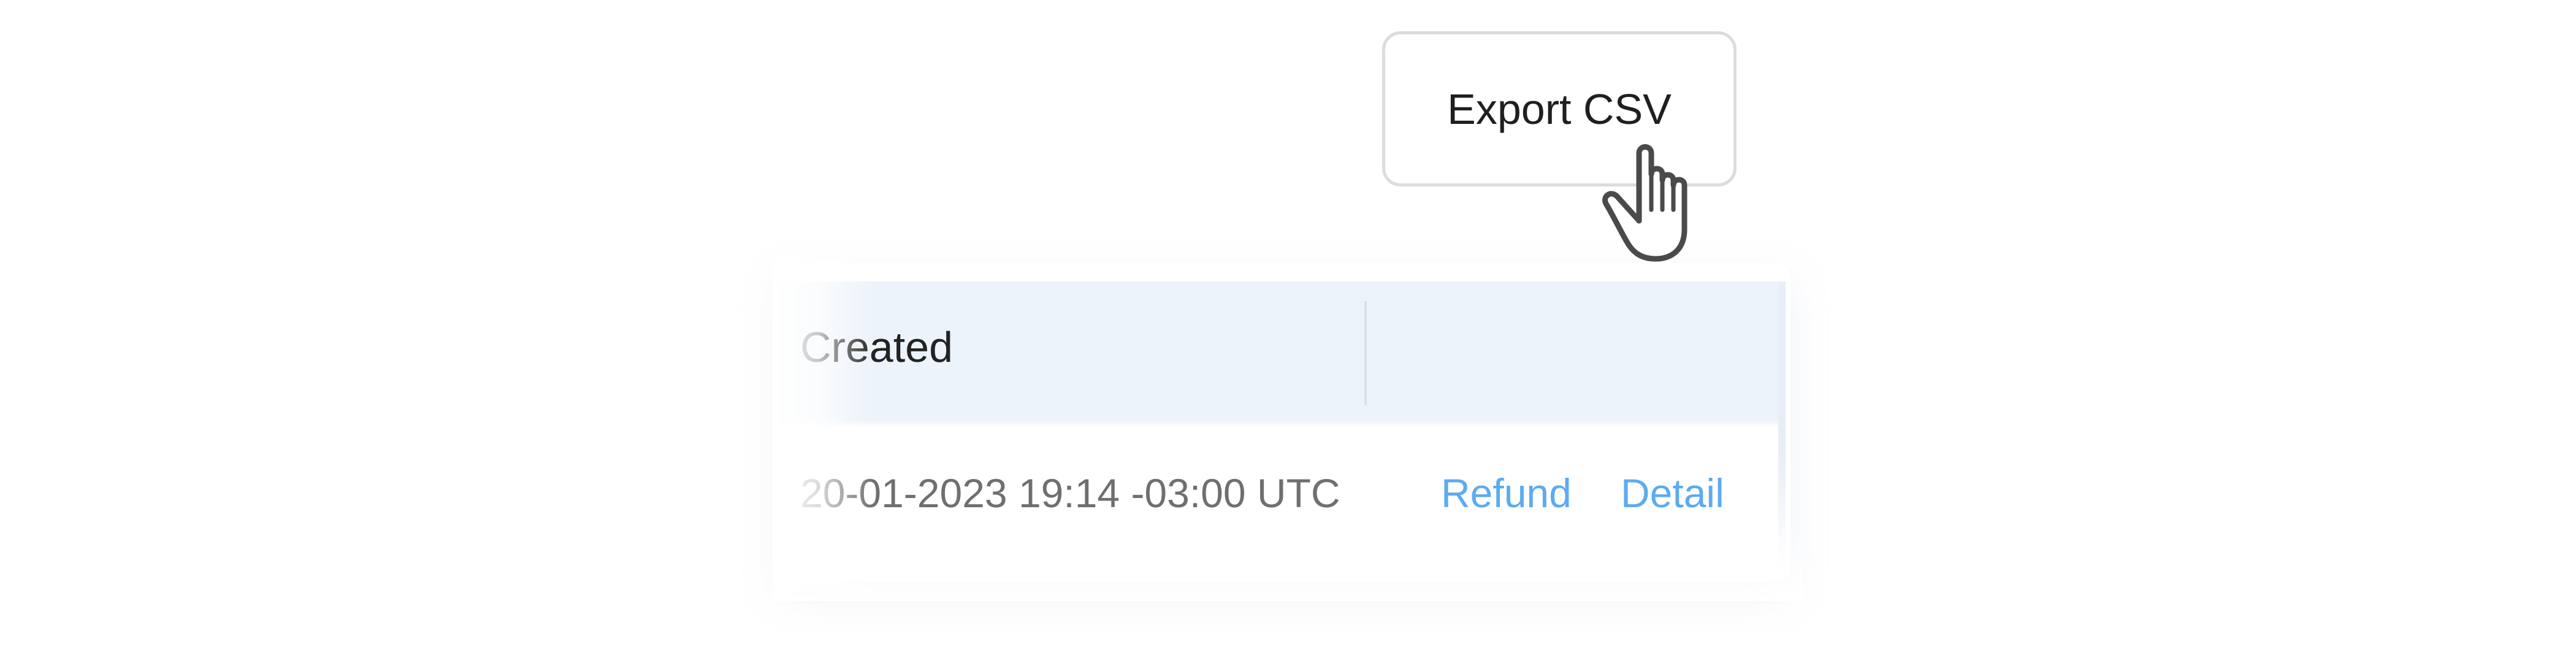 The image size is (2576, 663). I want to click on refund-link: Refund, so click(1506, 493).